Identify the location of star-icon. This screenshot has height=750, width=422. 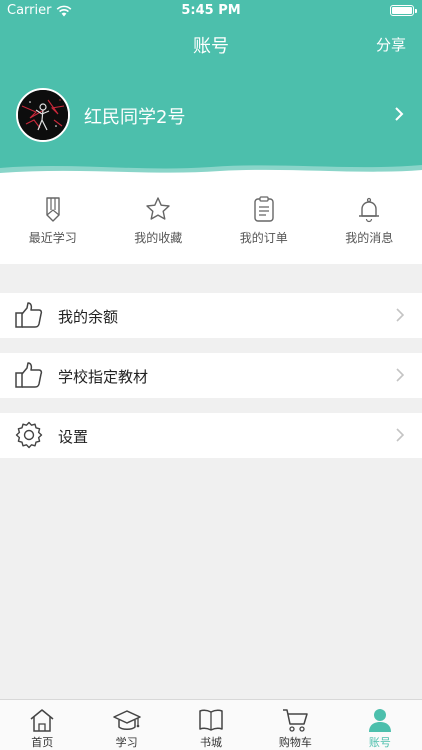
(158, 208).